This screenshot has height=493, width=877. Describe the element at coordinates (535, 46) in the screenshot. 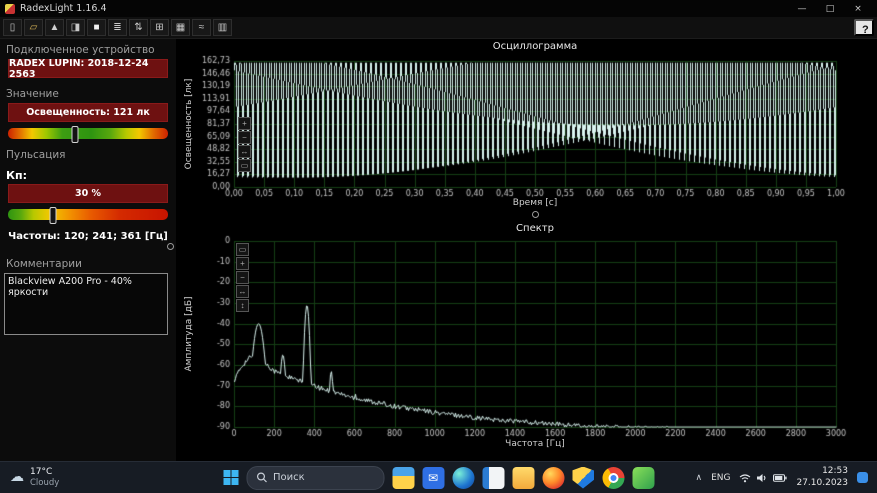

I see `oscillogram-title: Осциллограмма` at that location.